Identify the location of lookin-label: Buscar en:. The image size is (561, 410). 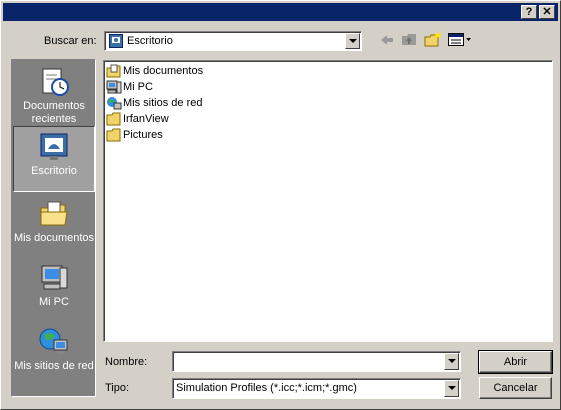
(70, 41).